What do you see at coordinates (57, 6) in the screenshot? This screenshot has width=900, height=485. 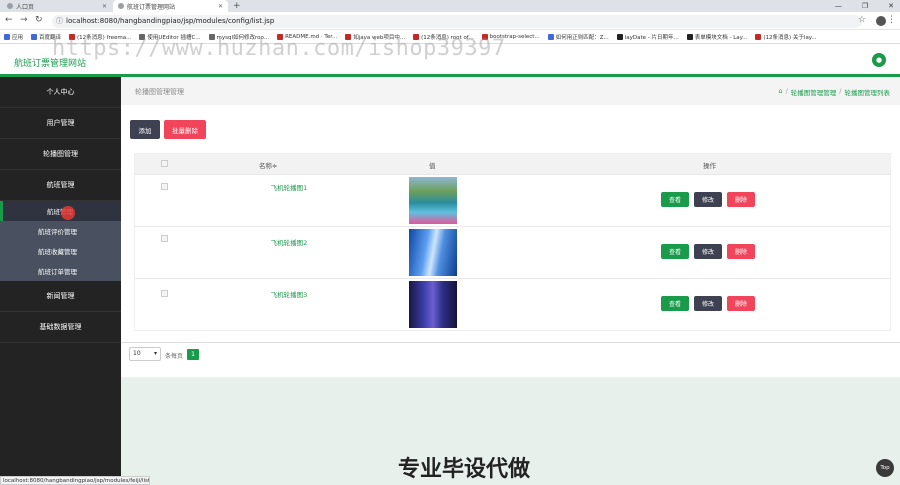 I see `browser-tab: 人口页 ✕` at bounding box center [57, 6].